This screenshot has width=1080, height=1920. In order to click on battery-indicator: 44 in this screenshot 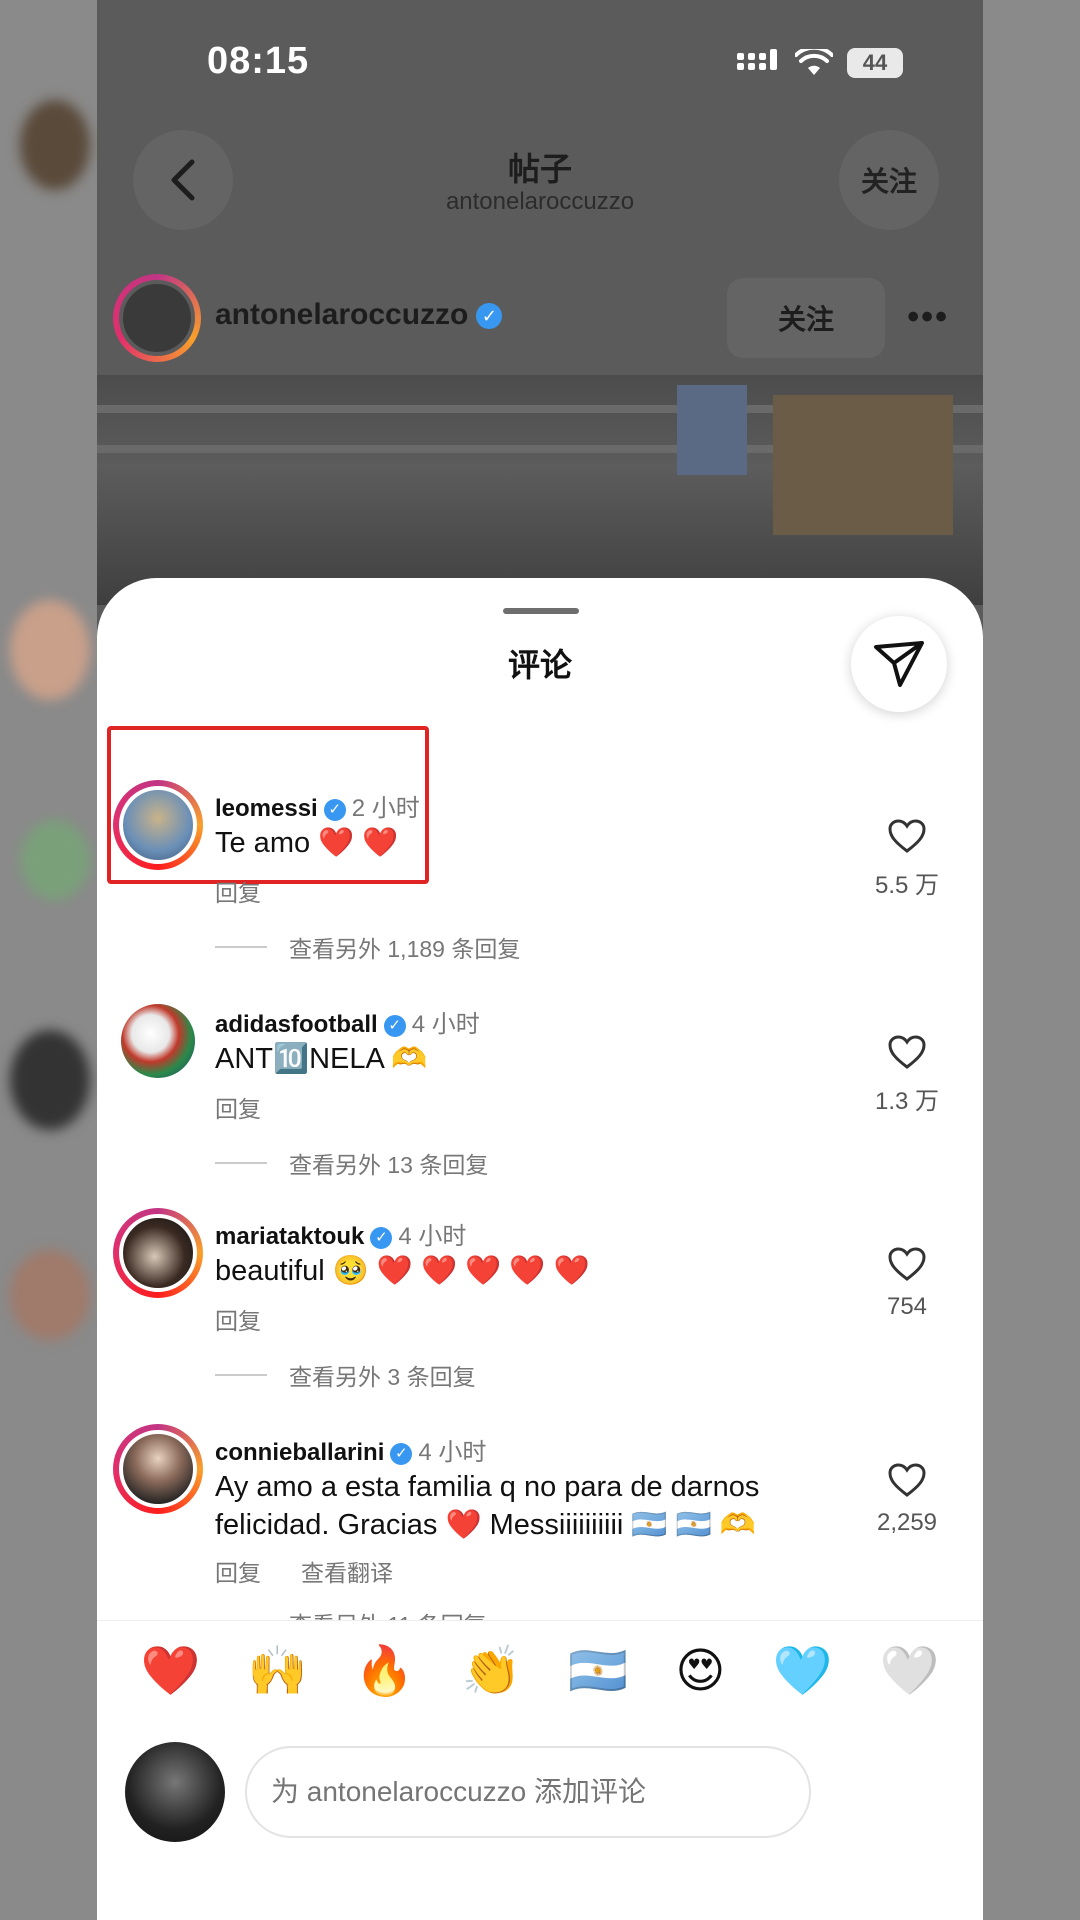, I will do `click(875, 63)`.